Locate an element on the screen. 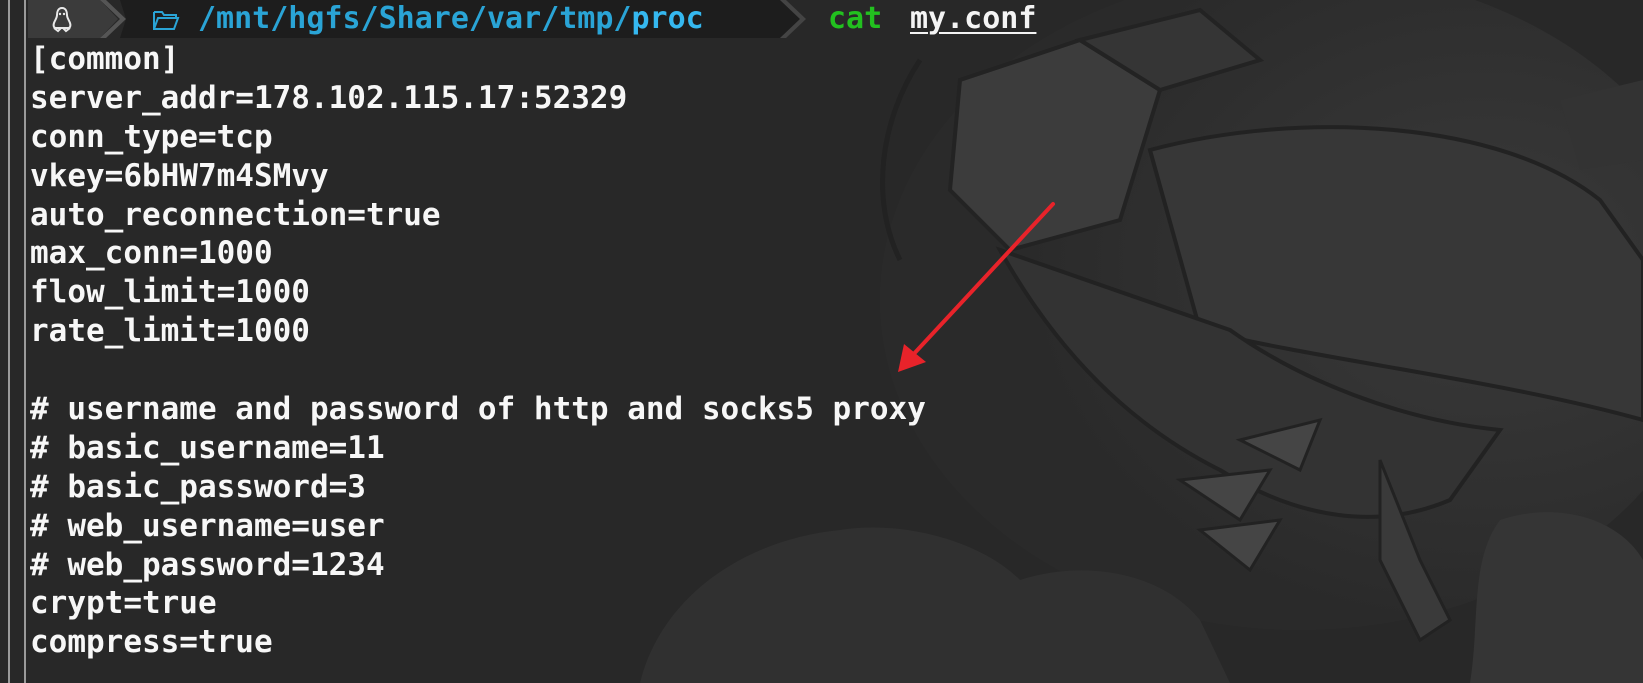 The width and height of the screenshot is (1643, 683). window-border-left-inner is located at coordinates (25, 341).